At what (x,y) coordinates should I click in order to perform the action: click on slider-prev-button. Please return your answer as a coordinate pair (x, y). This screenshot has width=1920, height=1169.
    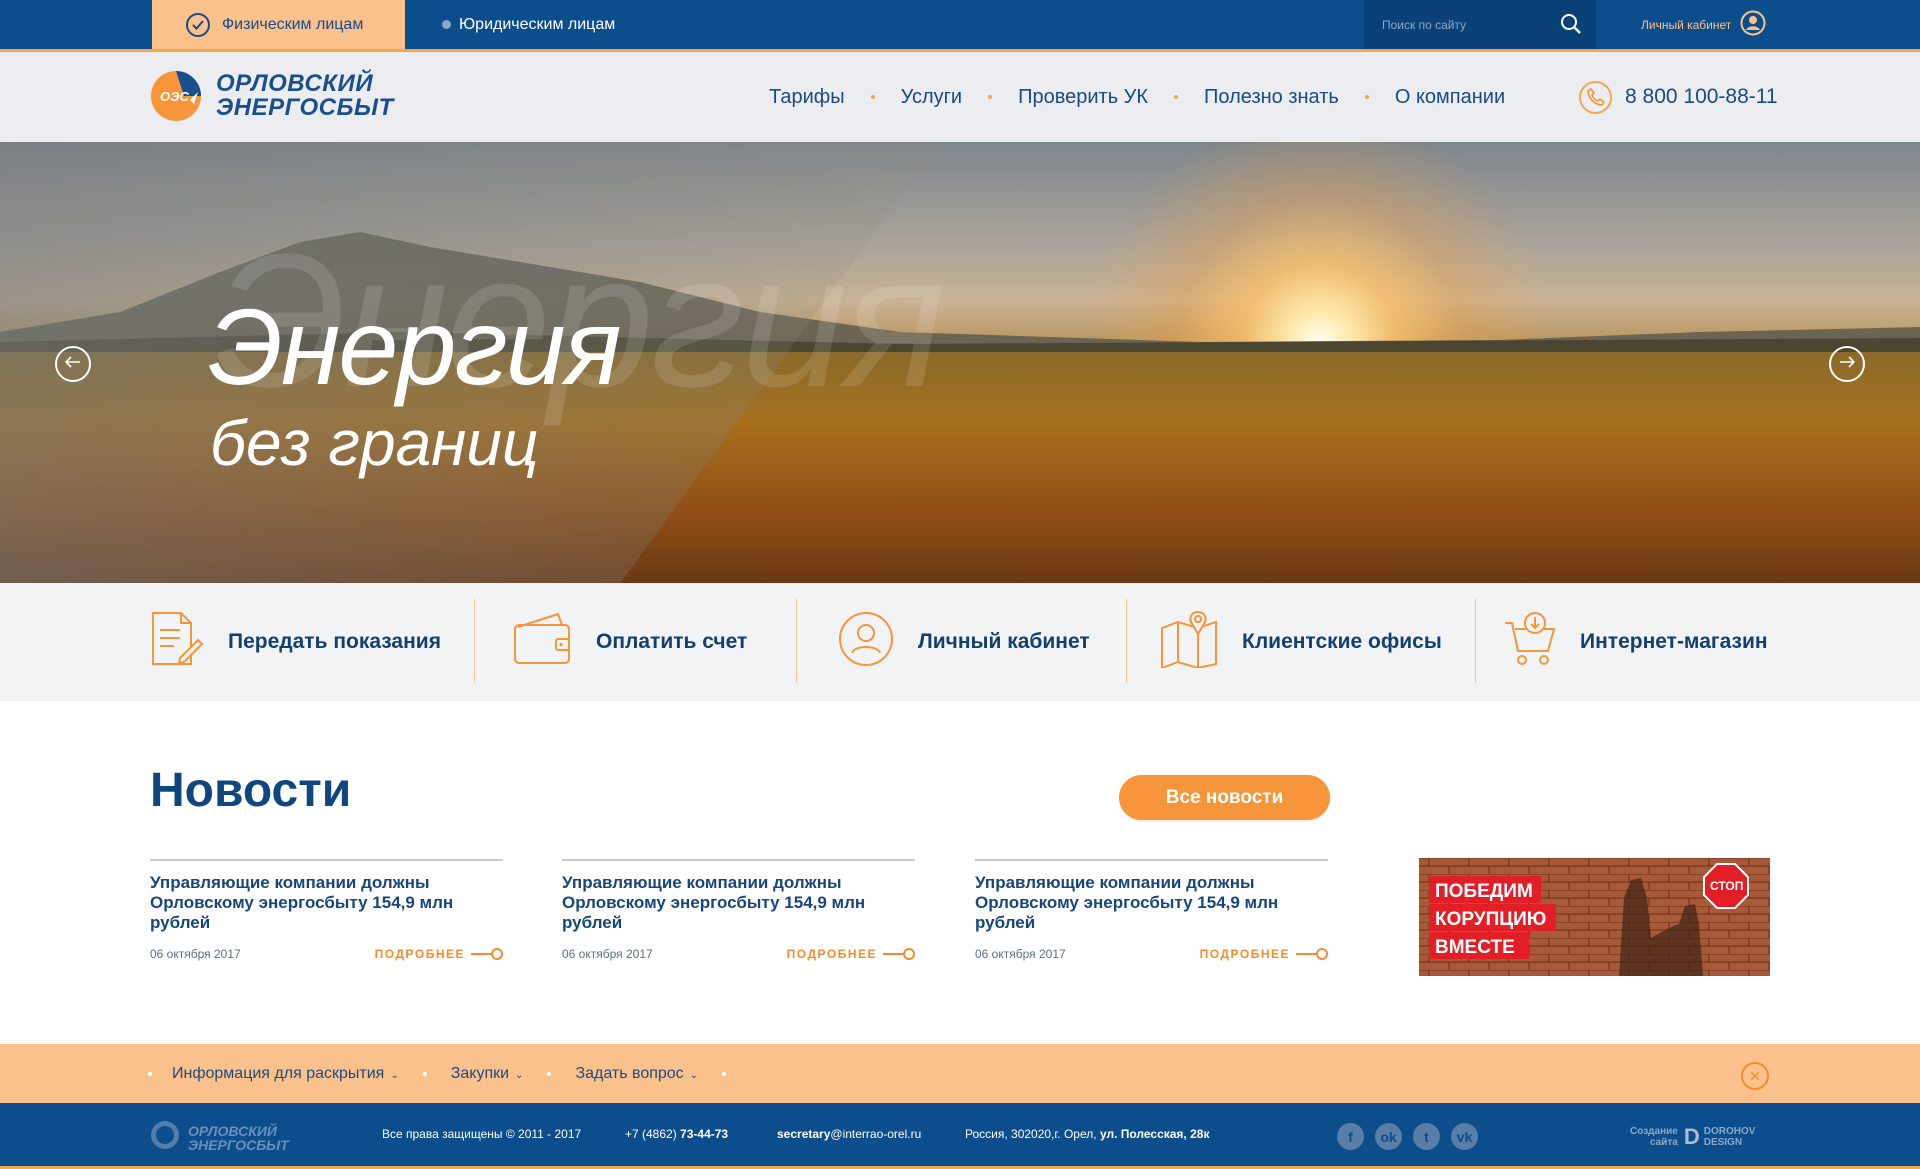
    Looking at the image, I should click on (73, 364).